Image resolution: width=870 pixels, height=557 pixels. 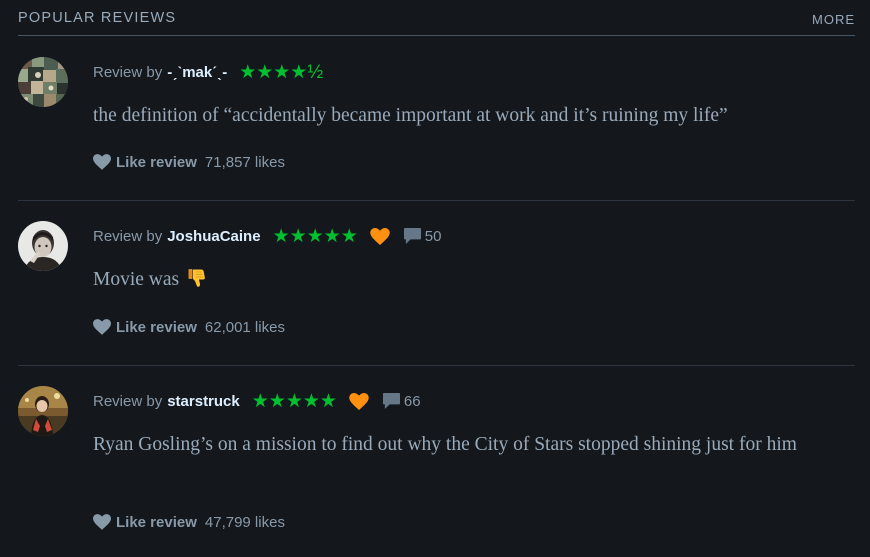 I want to click on comment-icon, so click(x=391, y=401).